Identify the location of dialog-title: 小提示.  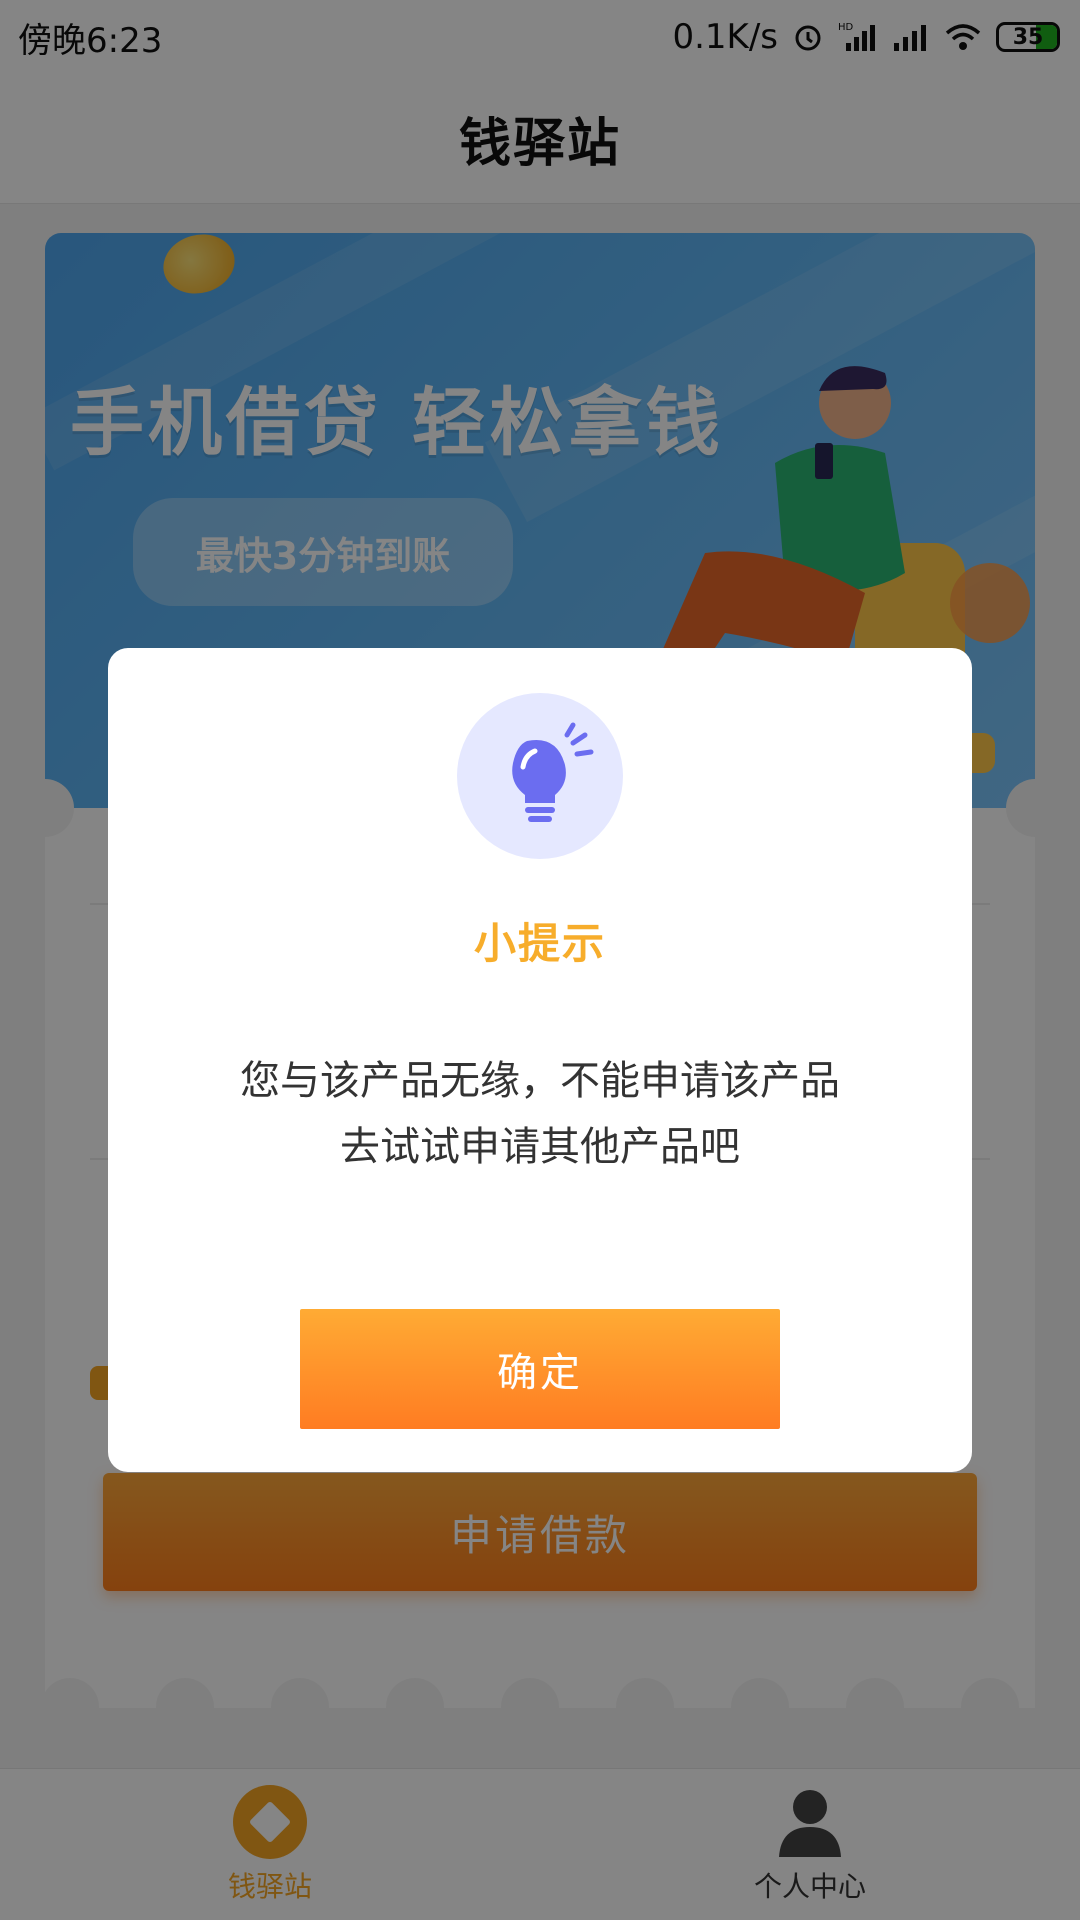
(539, 943).